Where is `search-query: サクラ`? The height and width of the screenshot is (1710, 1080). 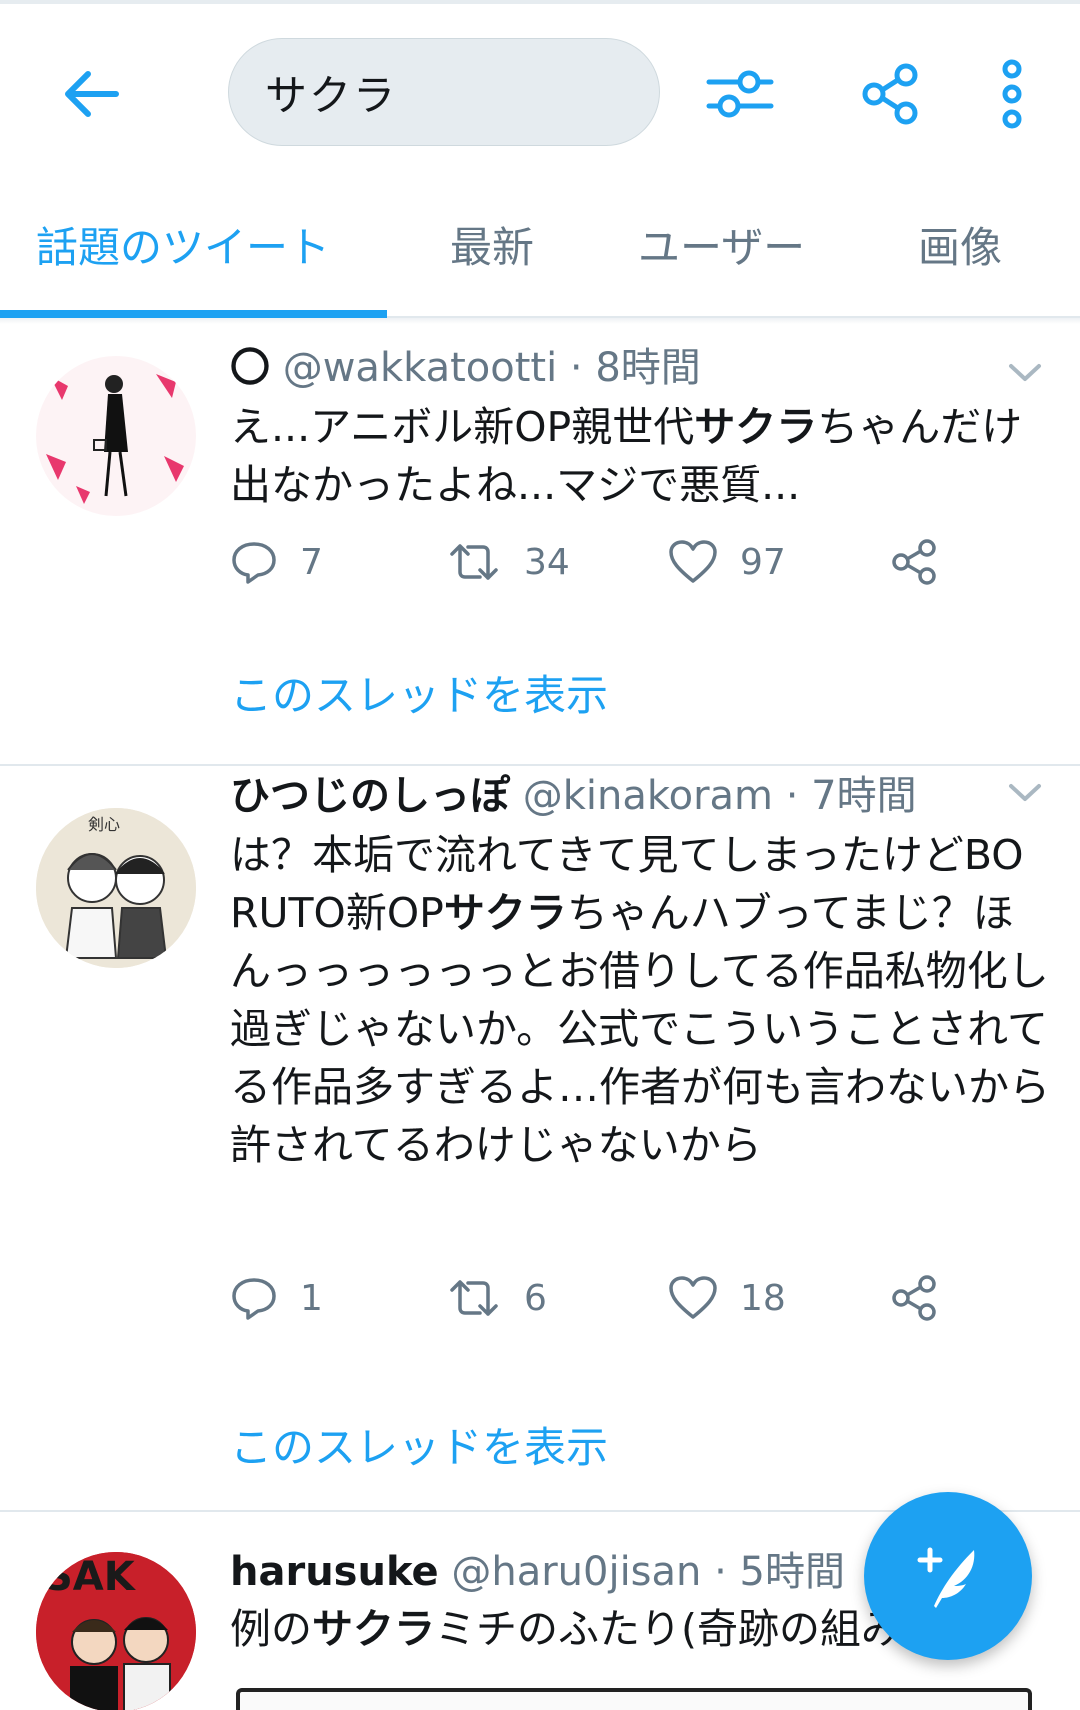 search-query: サクラ is located at coordinates (331, 95).